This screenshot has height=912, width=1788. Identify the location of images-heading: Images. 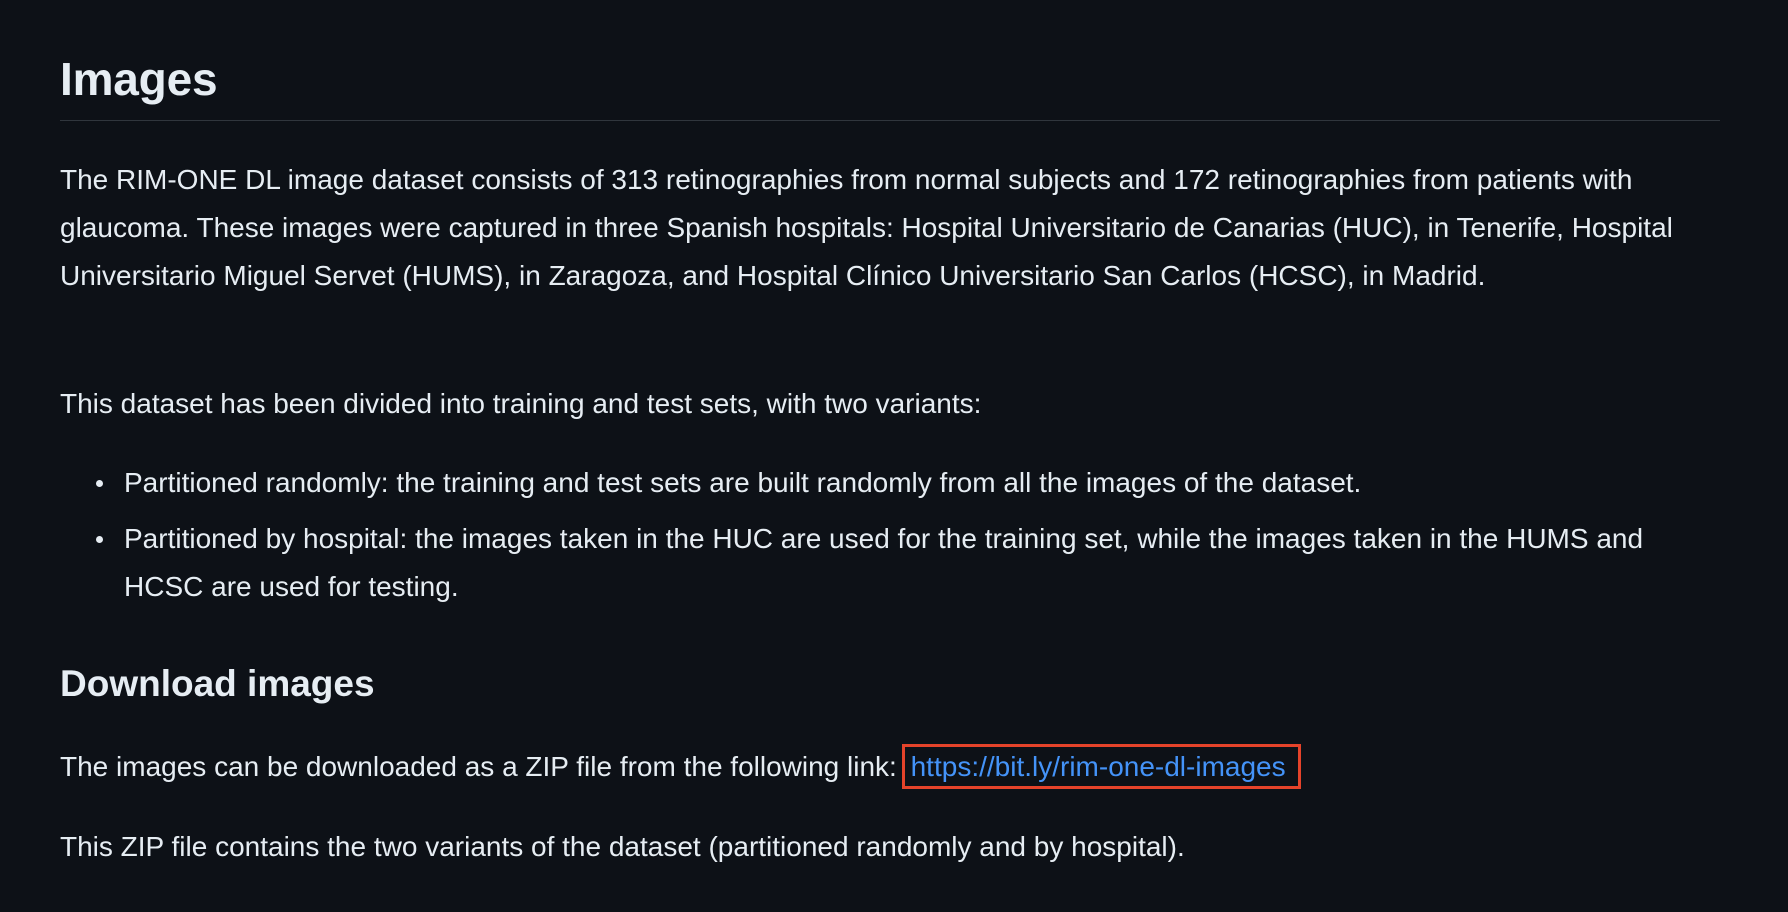
(139, 79).